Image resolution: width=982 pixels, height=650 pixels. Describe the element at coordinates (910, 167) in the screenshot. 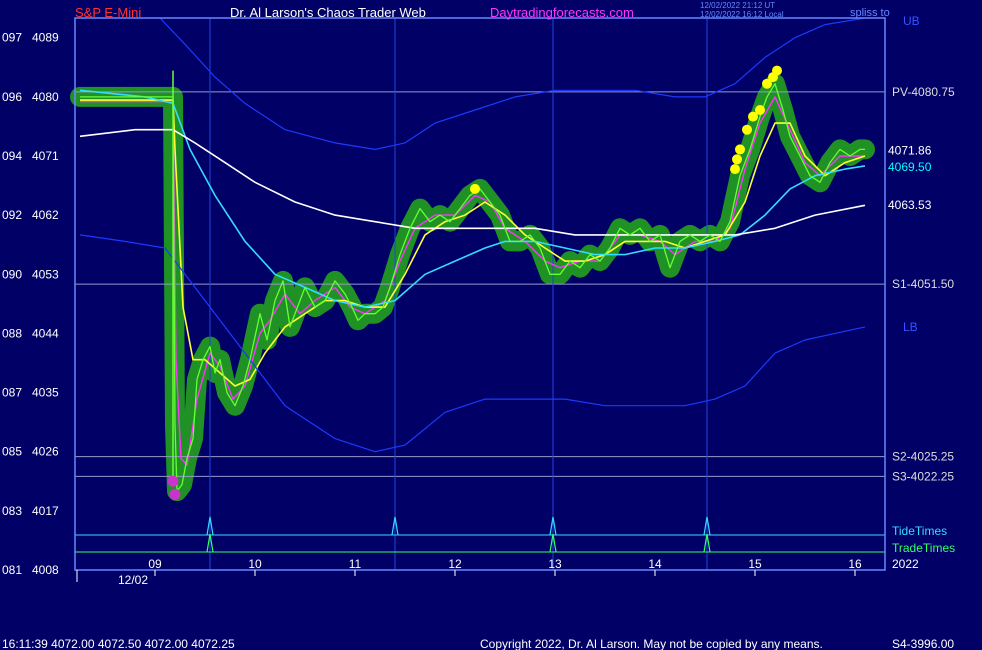

I see `value-label: 4069.50` at that location.